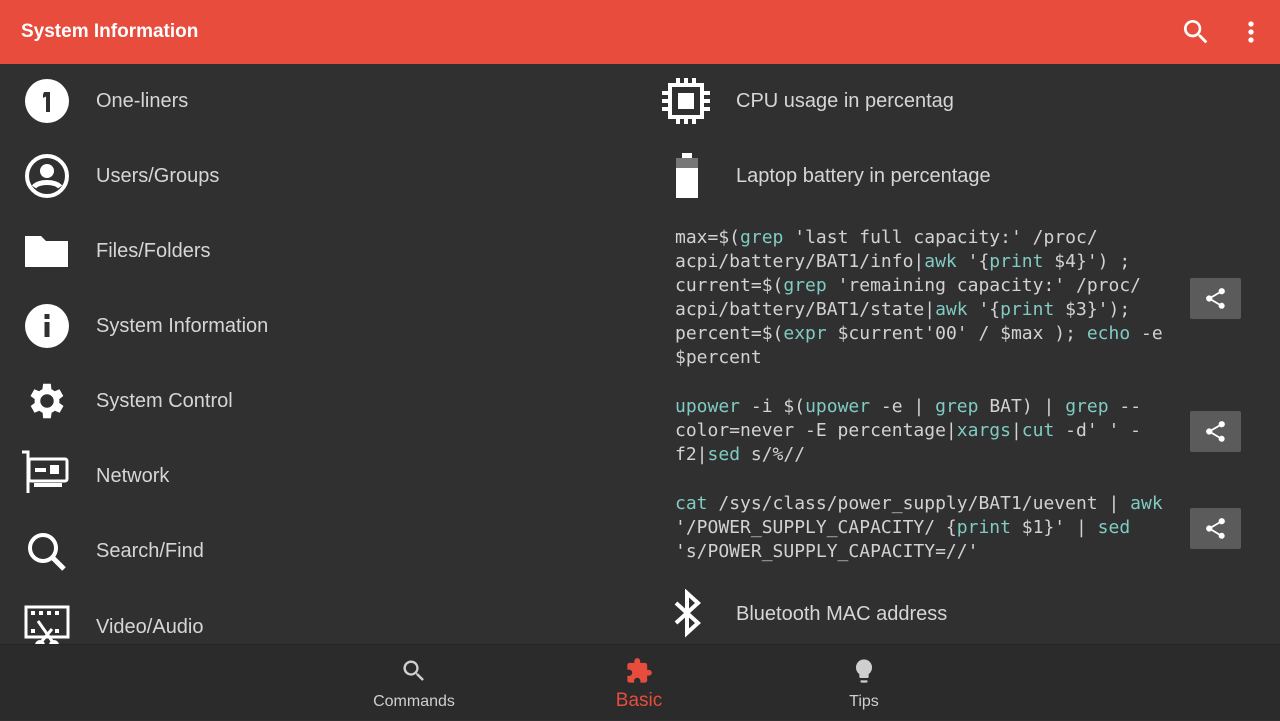  I want to click on sidebar-item-label: Users/Groups, so click(158, 176).